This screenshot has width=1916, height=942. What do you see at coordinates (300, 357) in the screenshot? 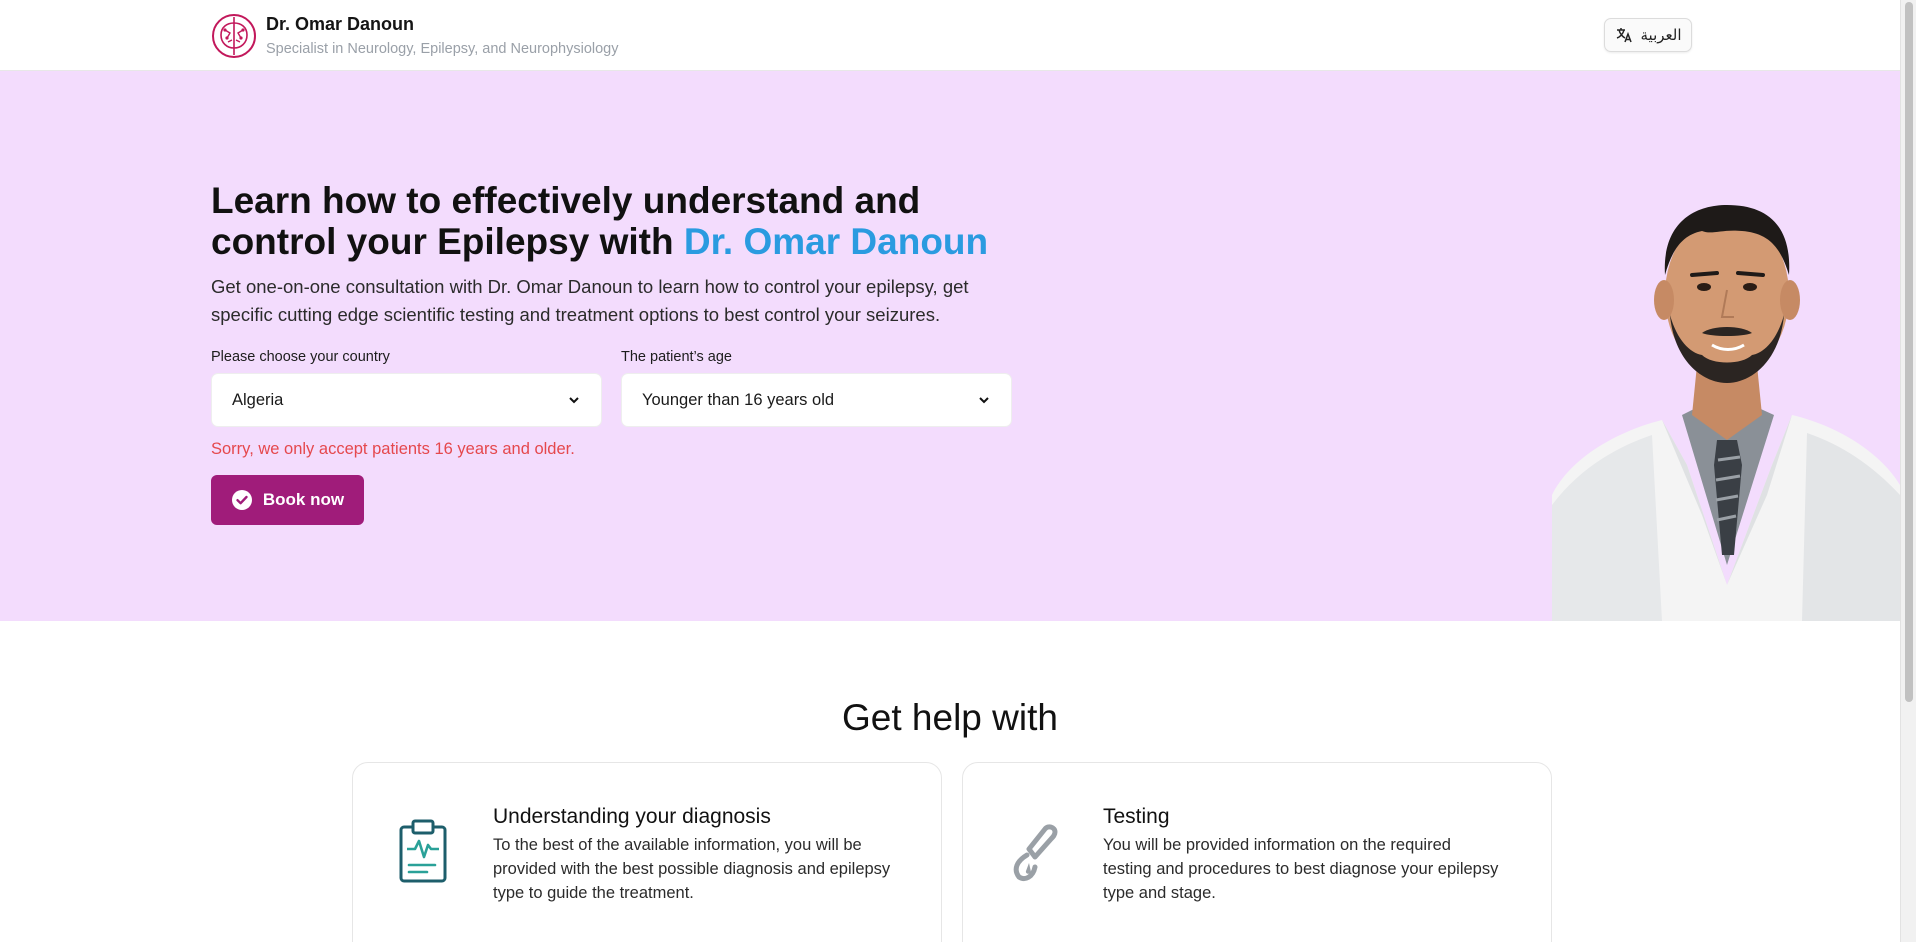
I see `country-label: Please choose your country` at bounding box center [300, 357].